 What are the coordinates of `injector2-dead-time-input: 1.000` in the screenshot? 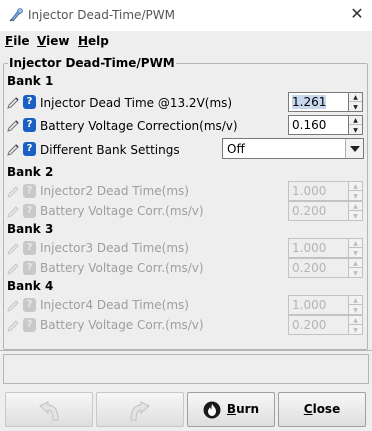 It's located at (318, 191).